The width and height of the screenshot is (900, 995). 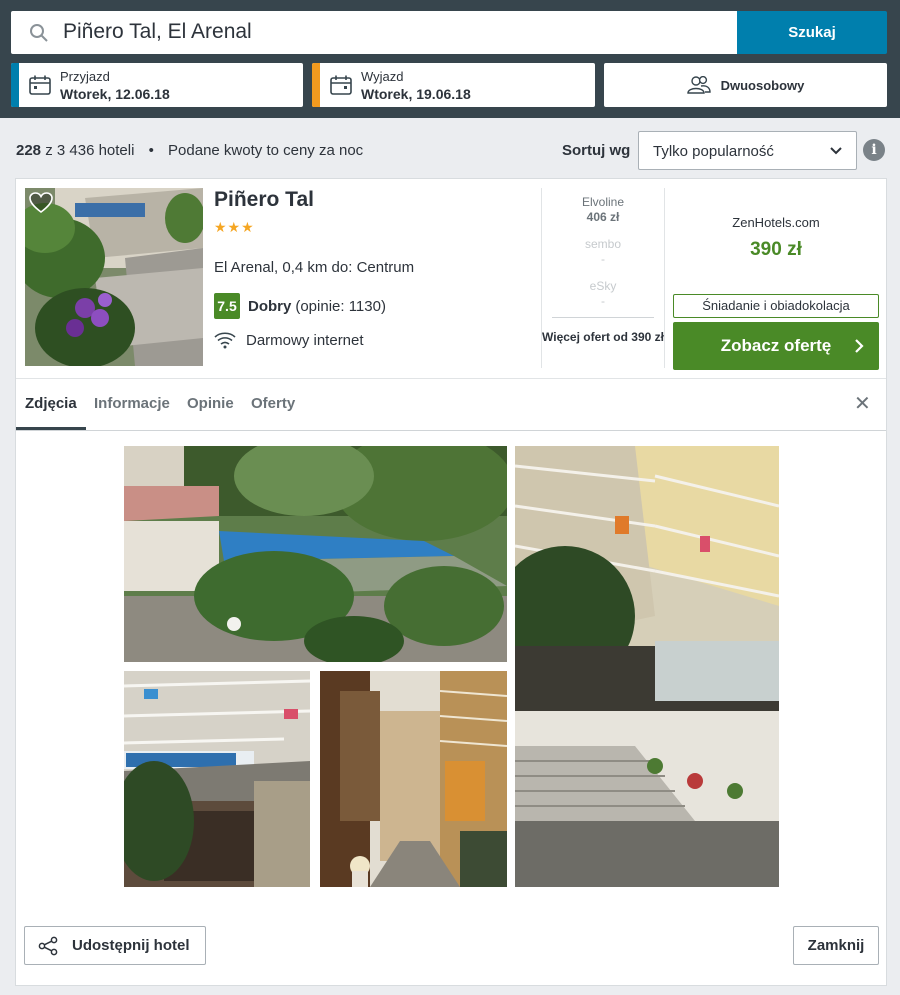 What do you see at coordinates (603, 244) in the screenshot?
I see `deal-provider: sembo` at bounding box center [603, 244].